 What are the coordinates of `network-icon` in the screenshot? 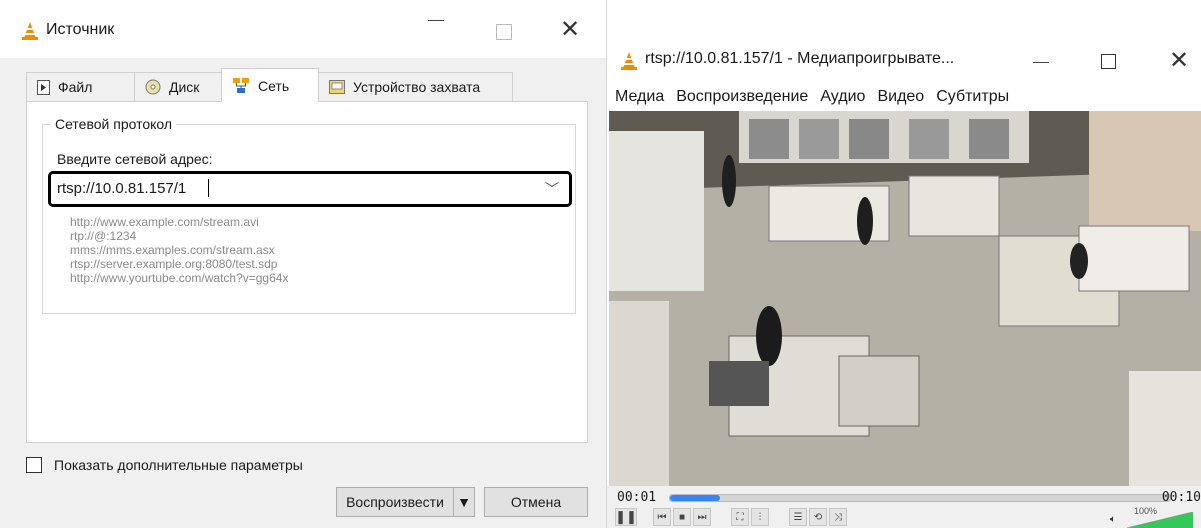 It's located at (241, 85).